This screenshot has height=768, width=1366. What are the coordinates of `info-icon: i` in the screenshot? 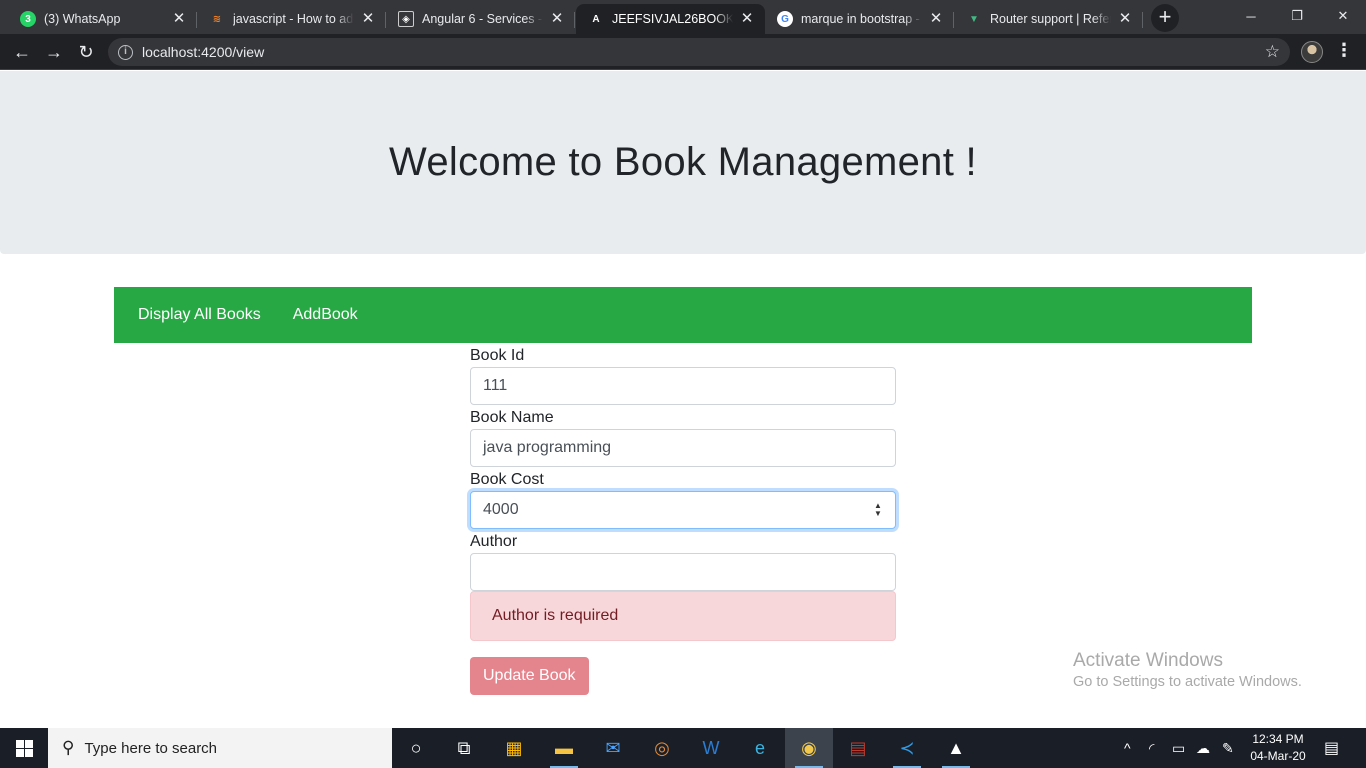 It's located at (125, 52).